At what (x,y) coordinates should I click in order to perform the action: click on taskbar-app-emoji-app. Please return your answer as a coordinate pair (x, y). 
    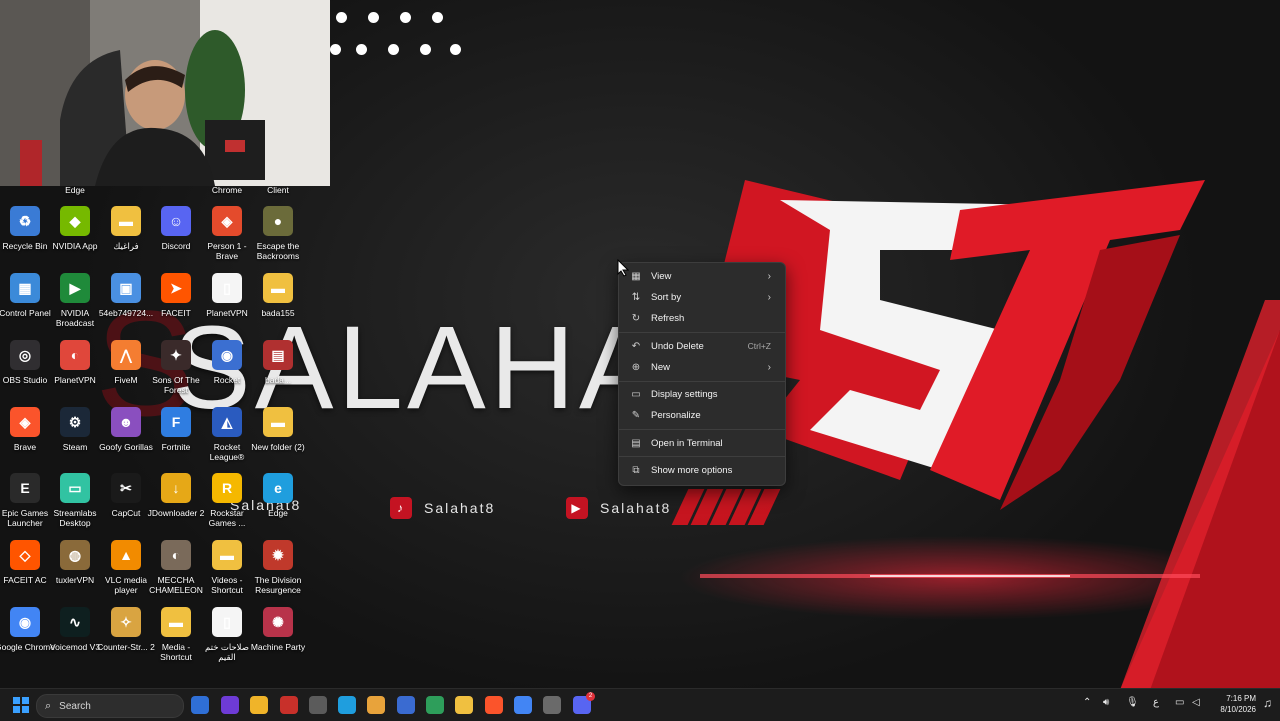
    Looking at the image, I should click on (259, 705).